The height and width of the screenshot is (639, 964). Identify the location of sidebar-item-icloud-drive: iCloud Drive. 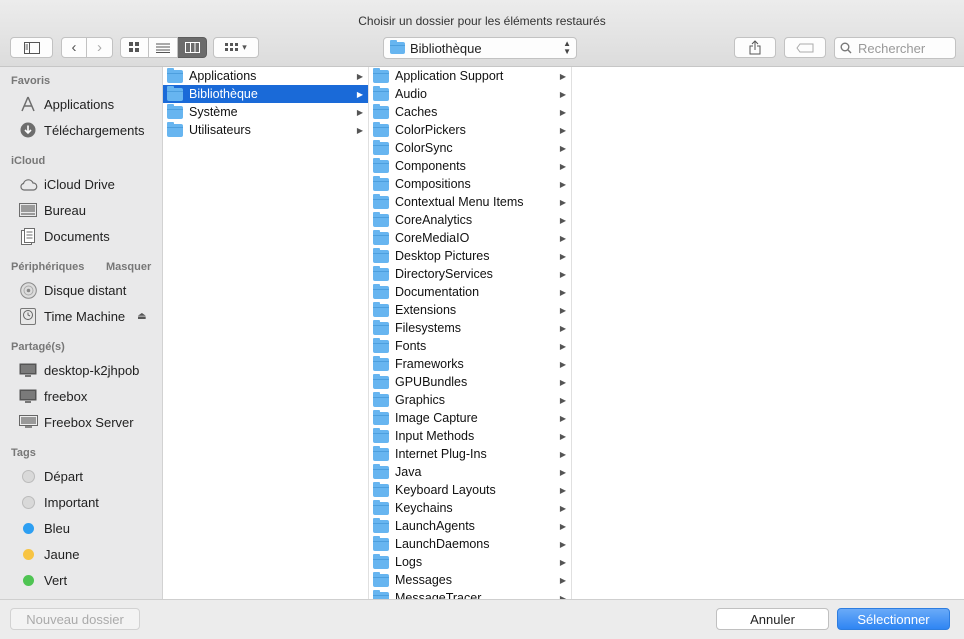
(66, 184).